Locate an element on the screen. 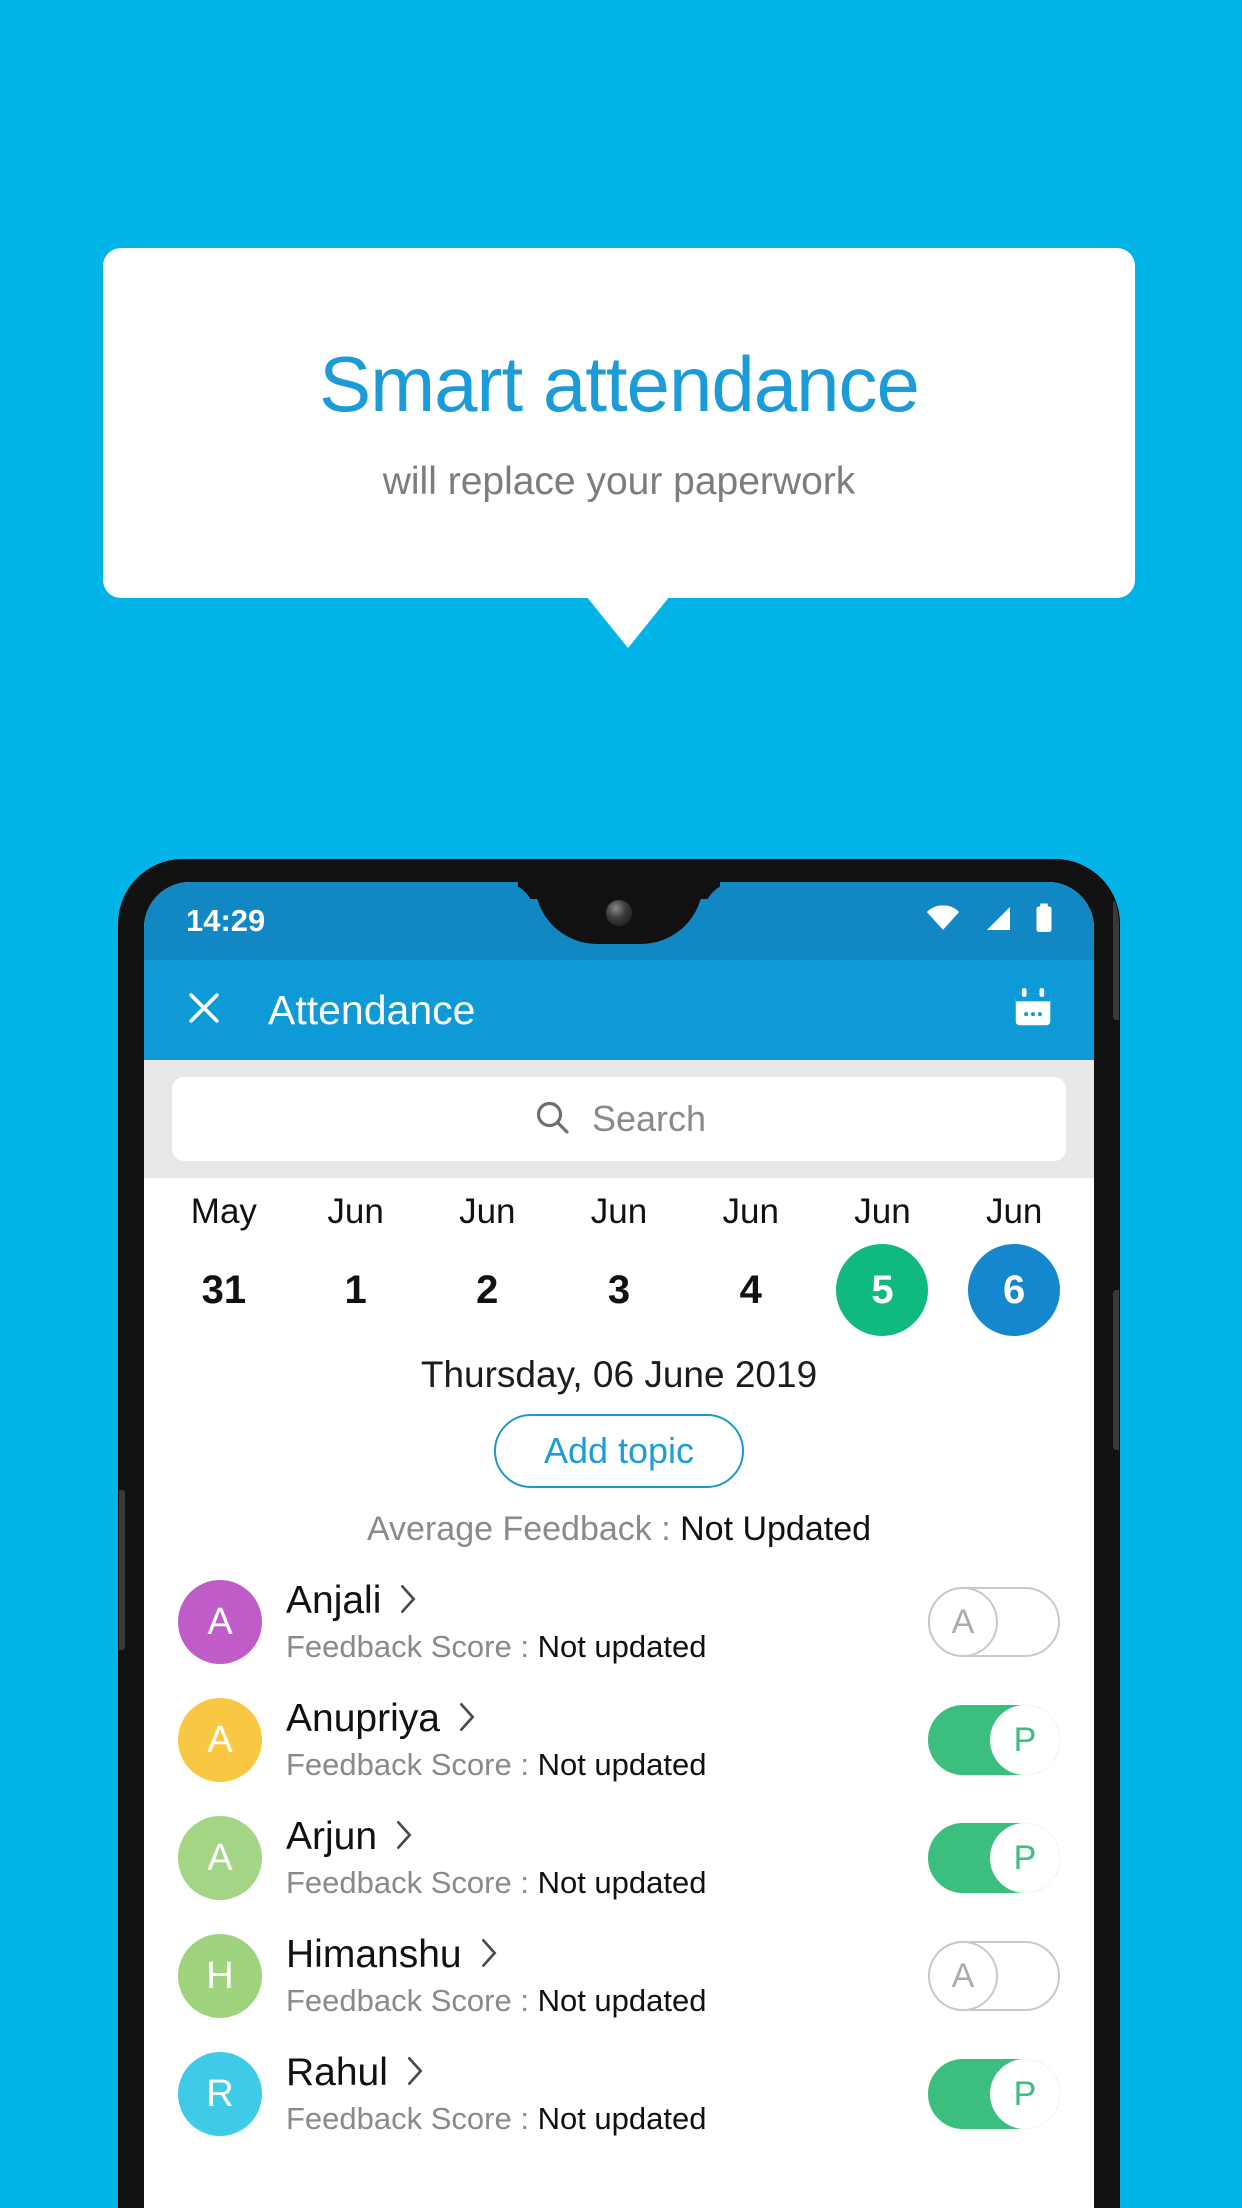  student-name-row: Arjun is located at coordinates (595, 1837).